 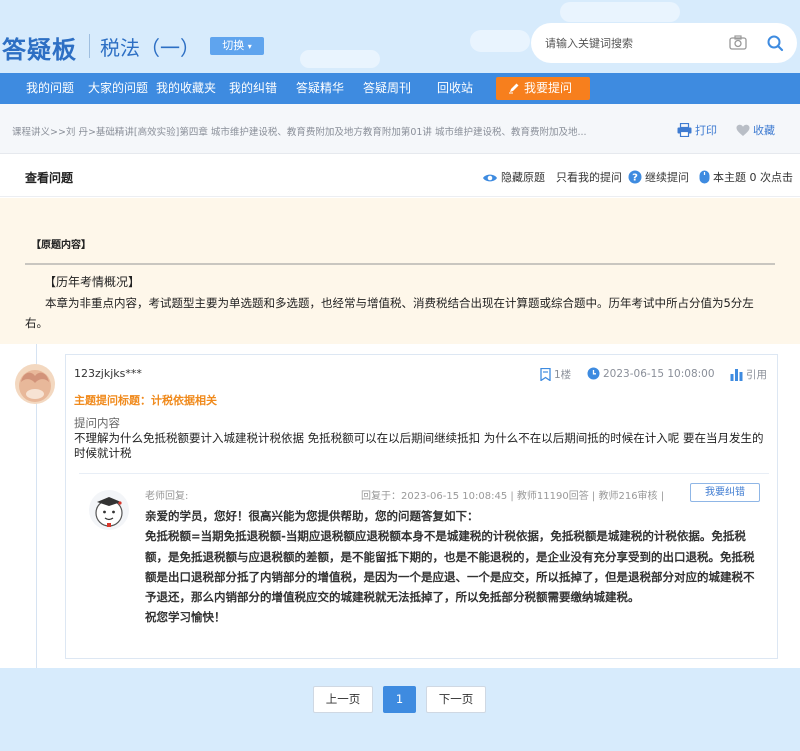 What do you see at coordinates (490, 178) in the screenshot?
I see `eye-icon` at bounding box center [490, 178].